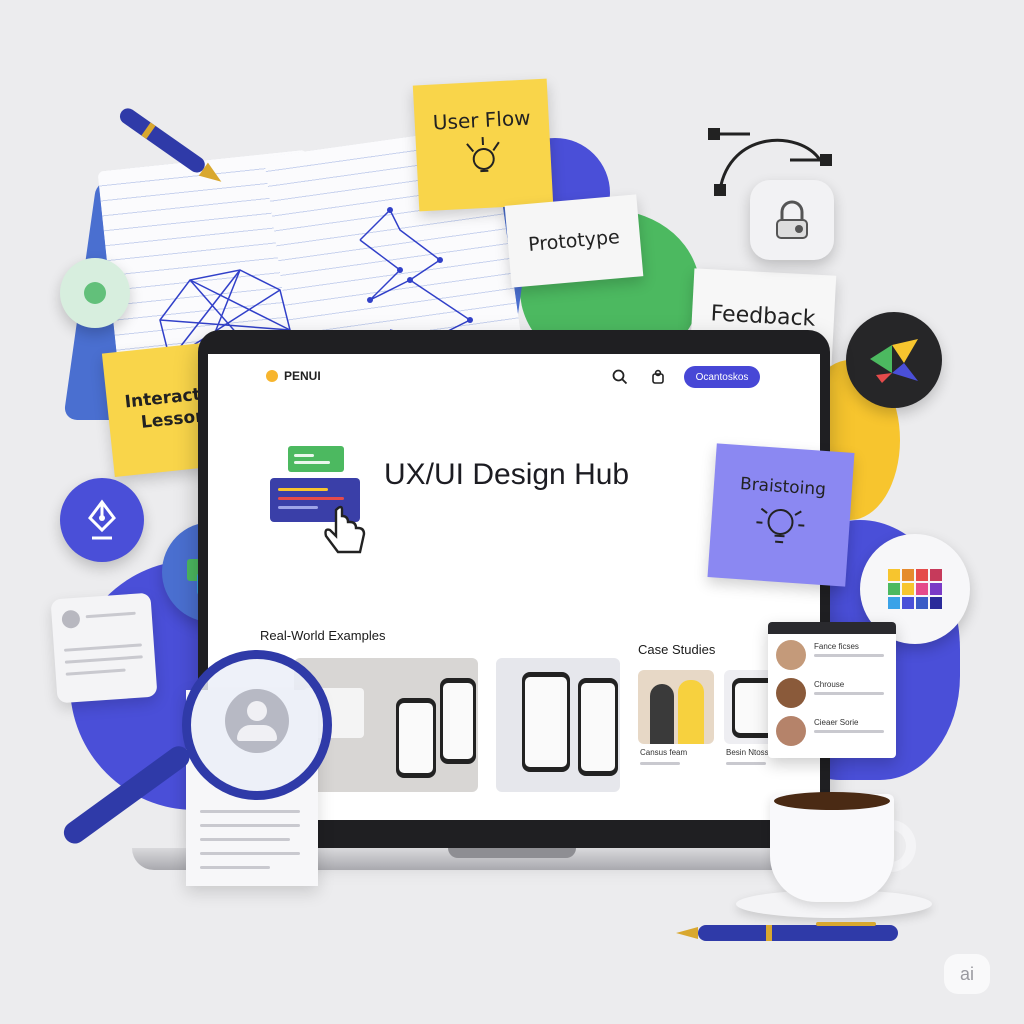  I want to click on note-prototype-text: Prototype, so click(574, 240).